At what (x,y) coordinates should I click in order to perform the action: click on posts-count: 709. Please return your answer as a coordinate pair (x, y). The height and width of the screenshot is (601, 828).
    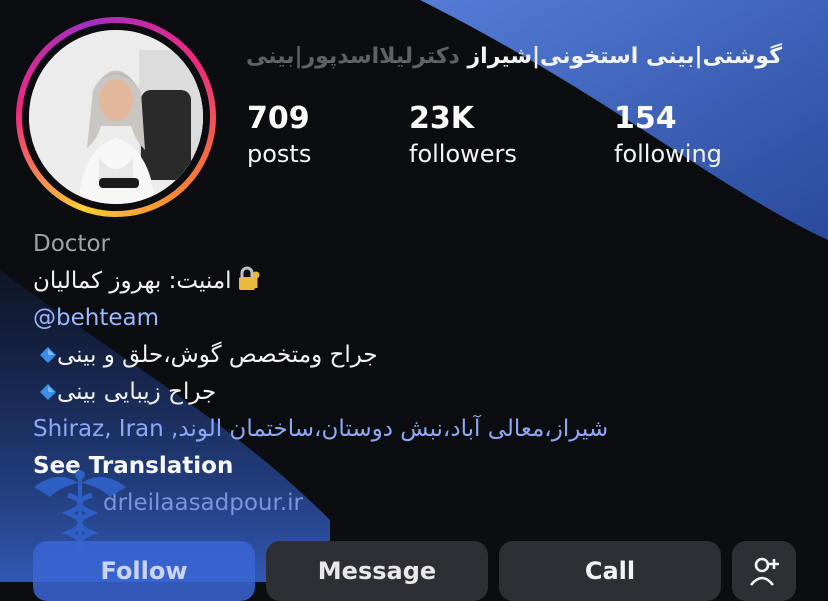
    Looking at the image, I should click on (278, 118).